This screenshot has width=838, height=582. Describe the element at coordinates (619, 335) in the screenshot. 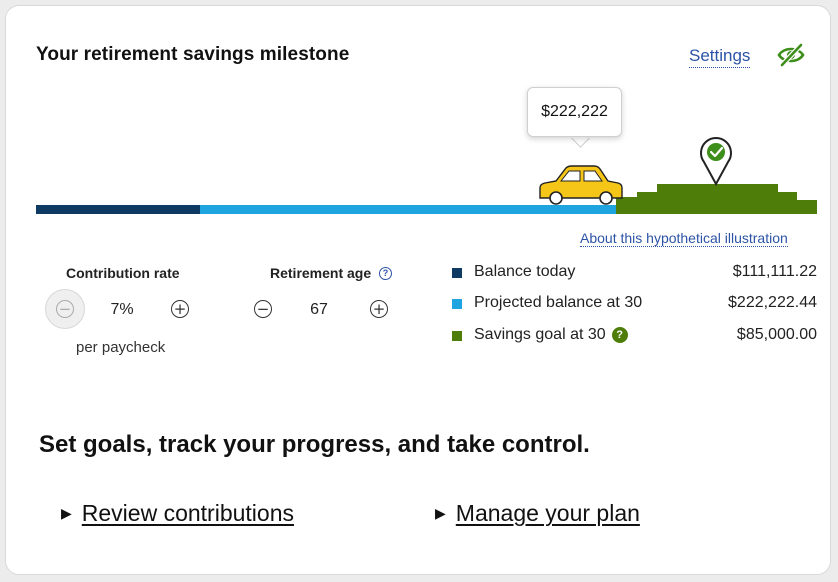

I see `help-icon: ?` at that location.